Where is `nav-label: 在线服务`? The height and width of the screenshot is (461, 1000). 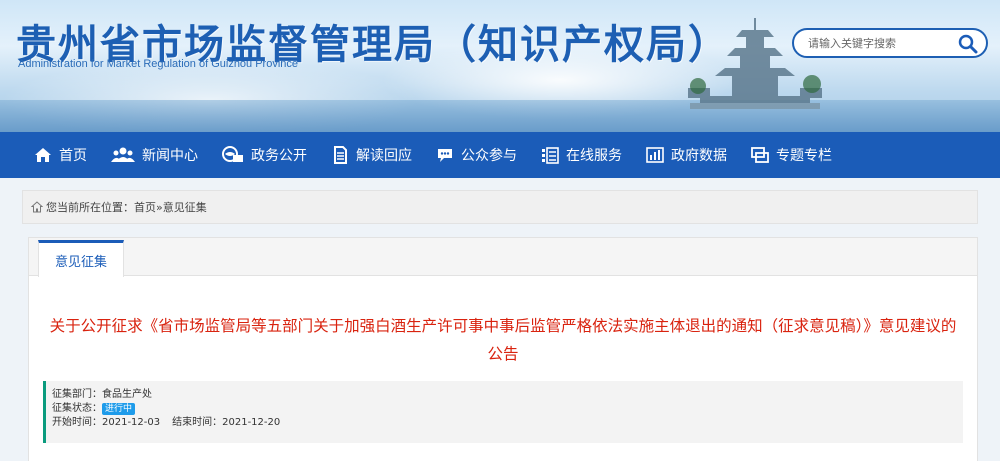 nav-label: 在线服务 is located at coordinates (594, 156).